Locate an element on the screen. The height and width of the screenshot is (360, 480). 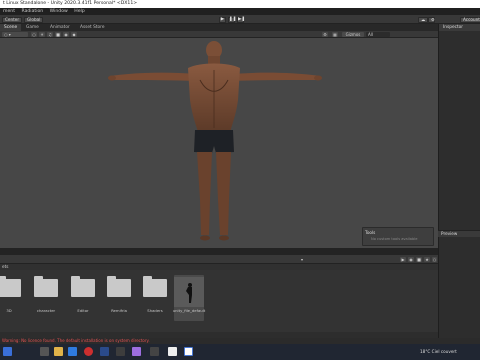
gizmos-dropdown: Gizmos is located at coordinates (353, 34).